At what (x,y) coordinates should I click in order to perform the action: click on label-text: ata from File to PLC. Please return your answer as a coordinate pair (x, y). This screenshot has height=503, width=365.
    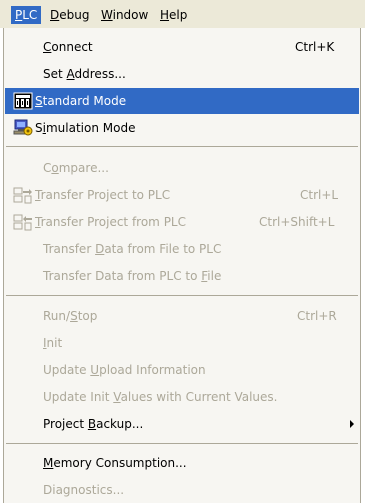
    Looking at the image, I should click on (163, 249).